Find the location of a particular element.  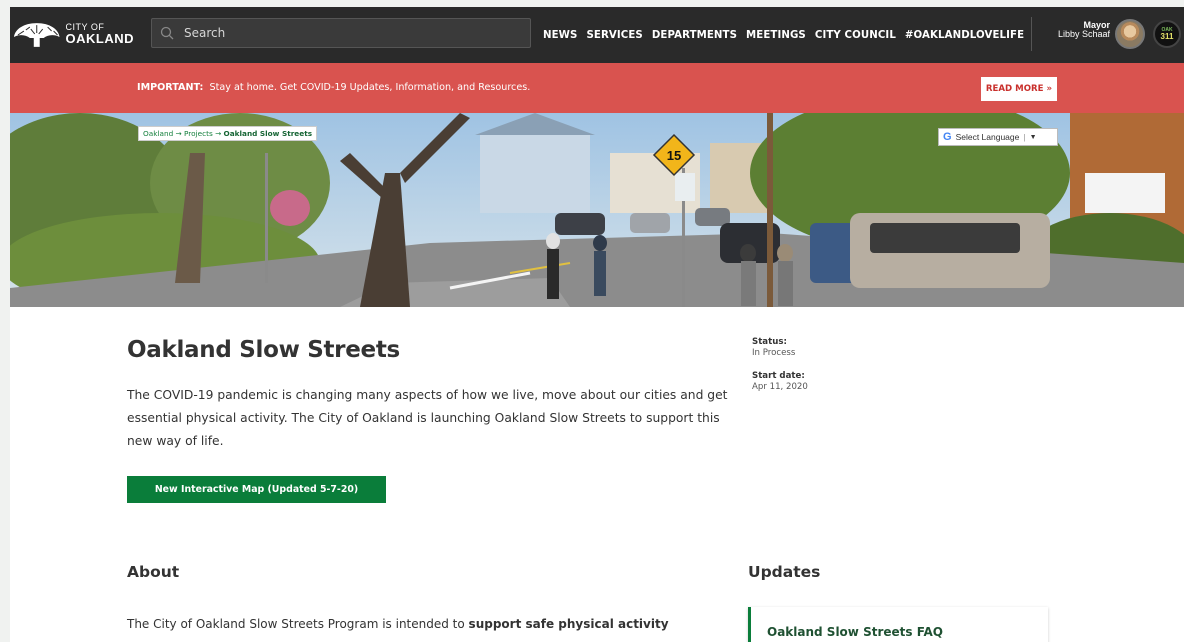

status-label: Status: is located at coordinates (769, 342).